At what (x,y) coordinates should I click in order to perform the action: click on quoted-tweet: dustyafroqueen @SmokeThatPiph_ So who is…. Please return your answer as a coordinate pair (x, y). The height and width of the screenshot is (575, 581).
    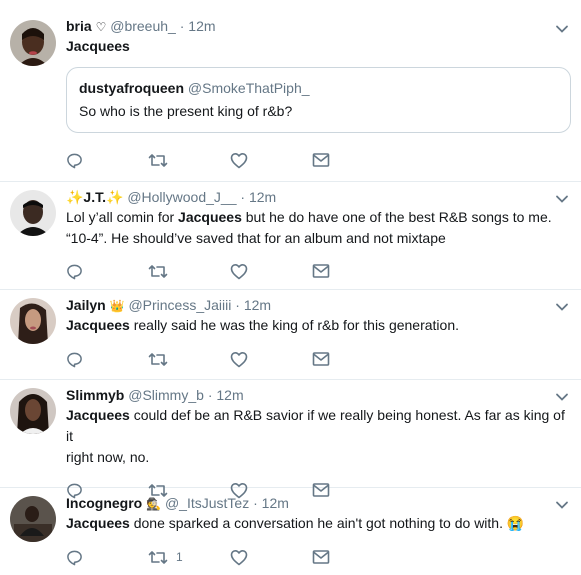
    Looking at the image, I should click on (318, 100).